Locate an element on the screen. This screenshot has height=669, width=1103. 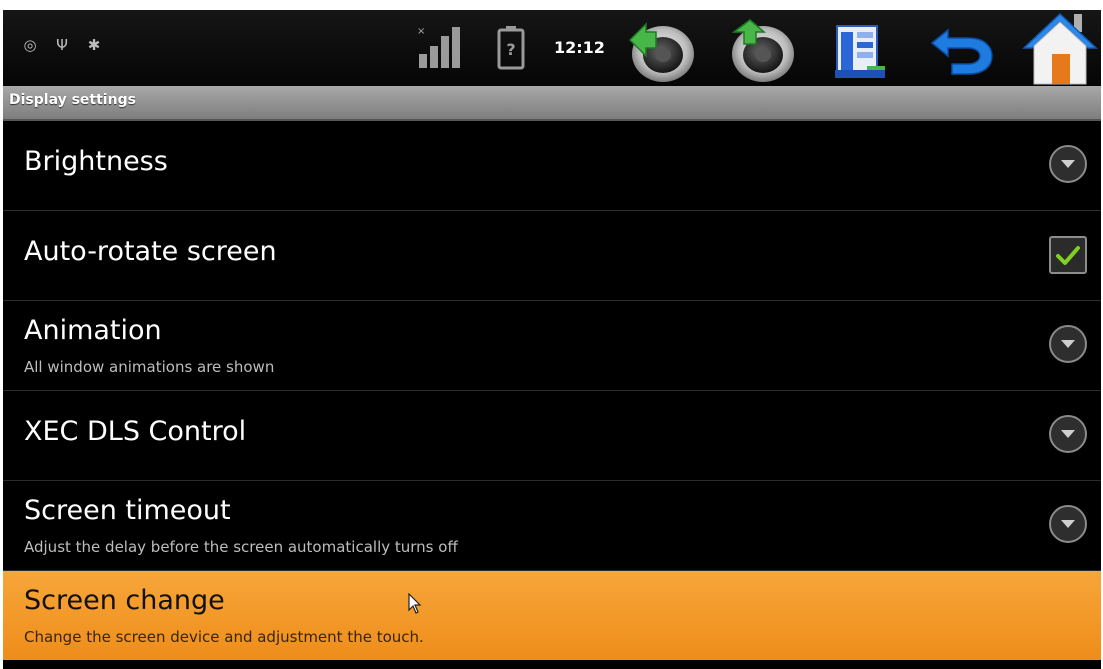
usb-icon: Ψ is located at coordinates (62, 45).